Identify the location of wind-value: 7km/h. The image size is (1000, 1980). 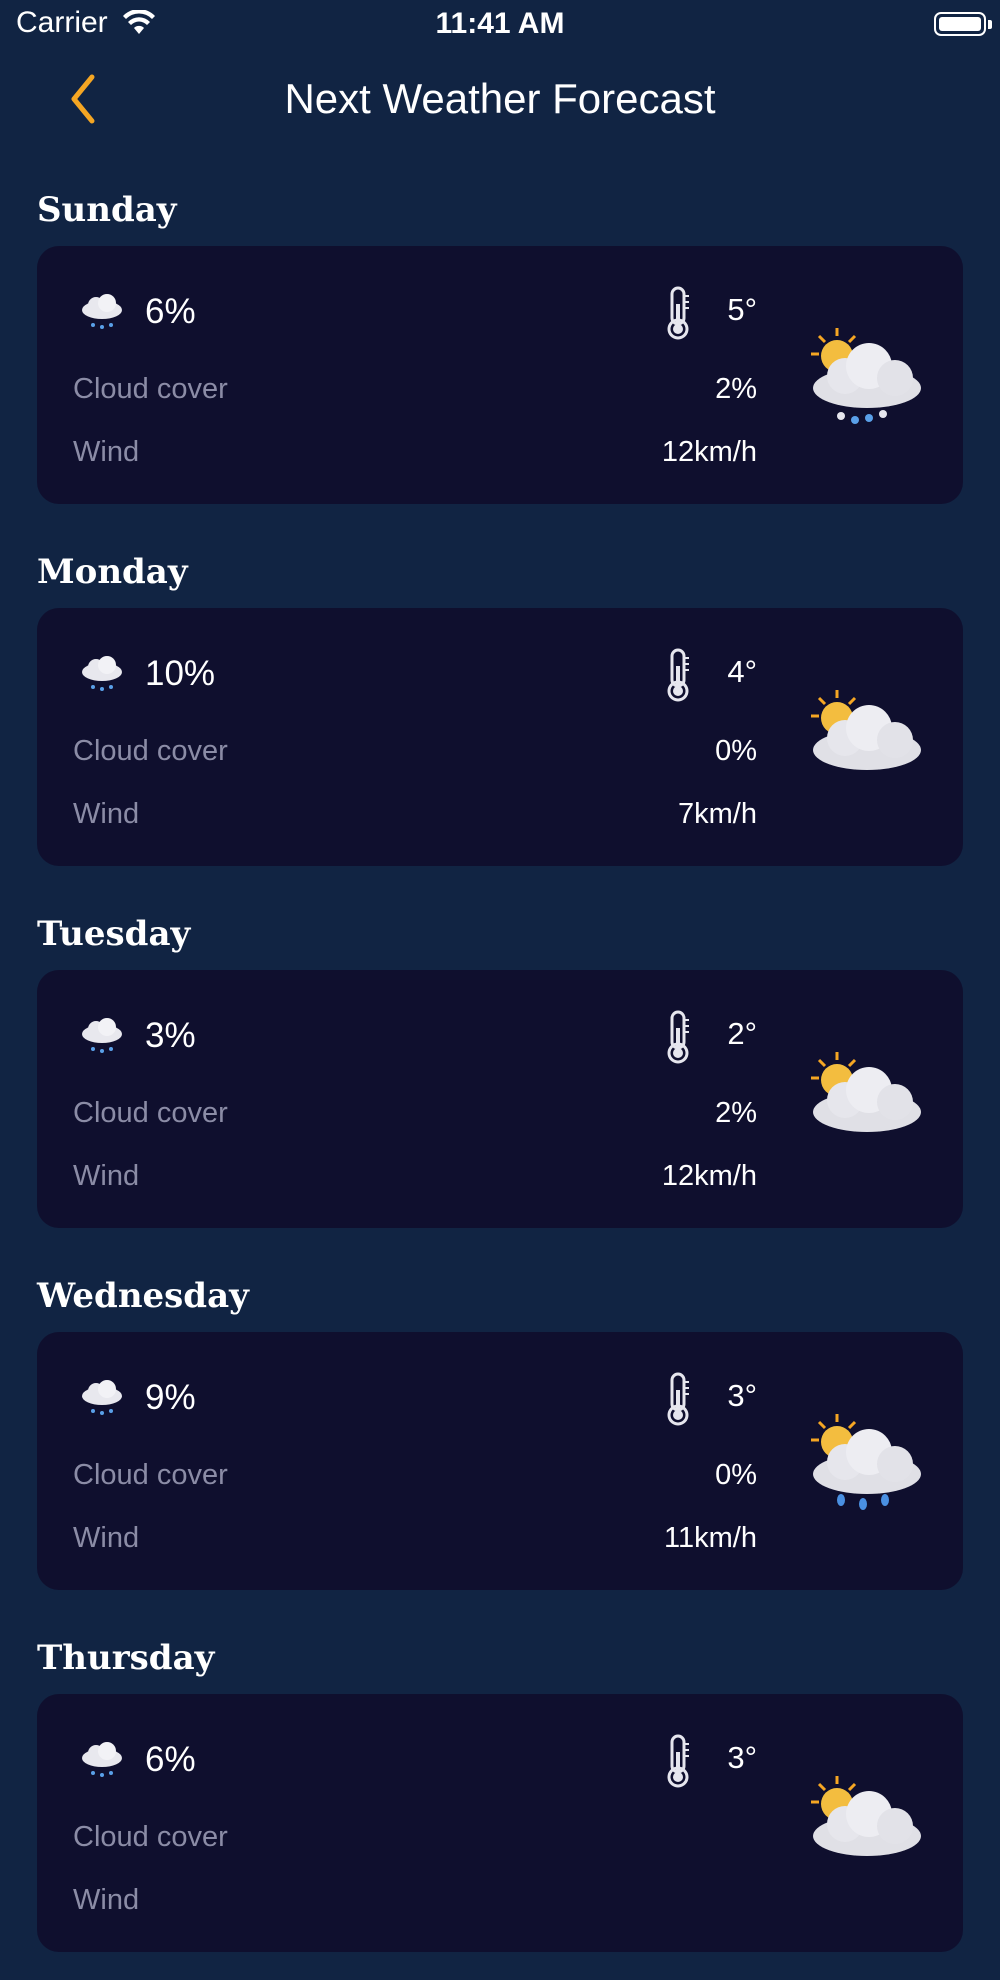
(717, 814).